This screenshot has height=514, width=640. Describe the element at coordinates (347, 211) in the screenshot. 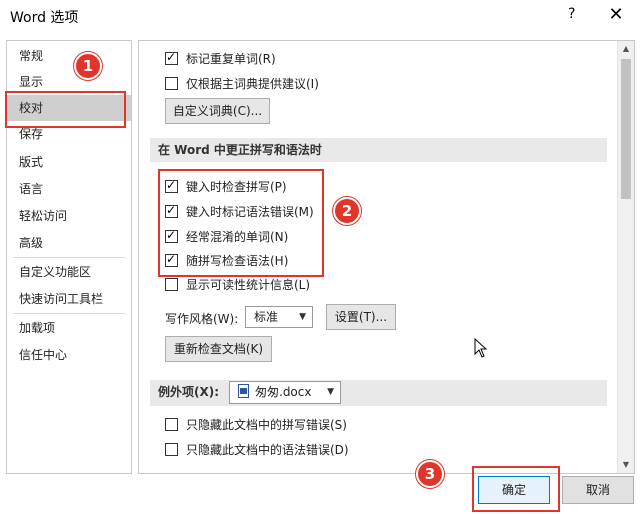

I see `annotation-badge-2: 2` at that location.